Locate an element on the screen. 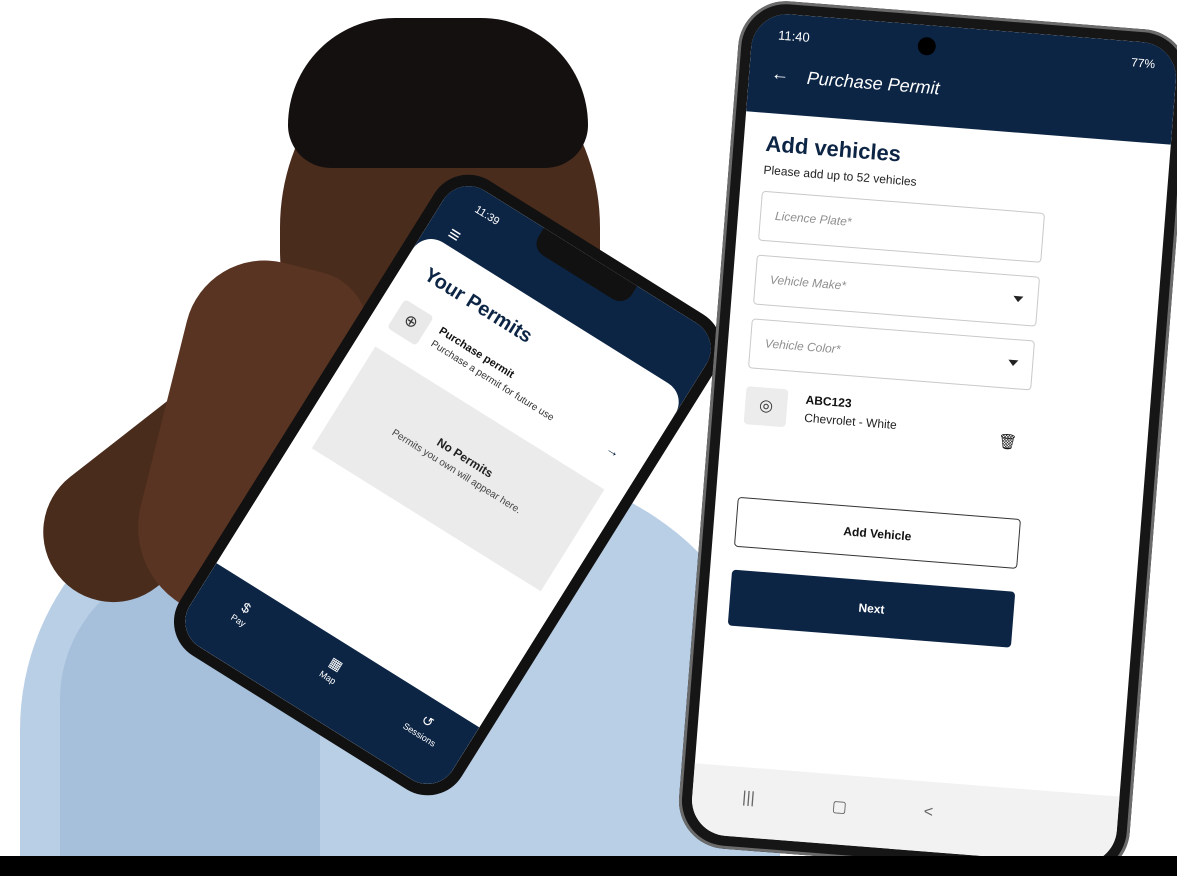 The image size is (1177, 876). licence-plate-input: Licence Plate* is located at coordinates (902, 226).